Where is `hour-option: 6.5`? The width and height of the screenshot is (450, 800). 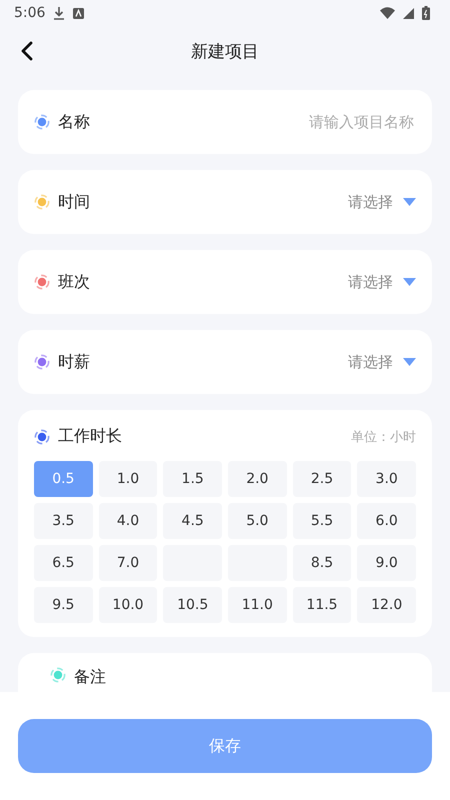
hour-option: 6.5 is located at coordinates (63, 563).